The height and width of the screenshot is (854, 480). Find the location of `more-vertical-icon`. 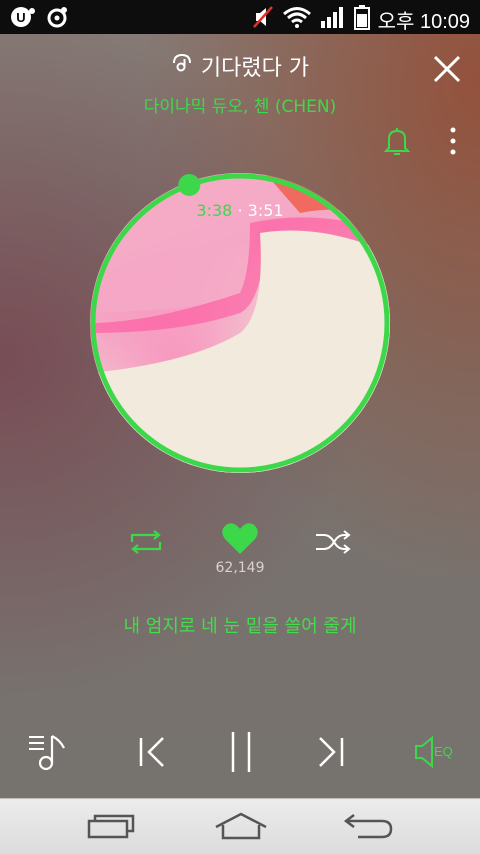

more-vertical-icon is located at coordinates (453, 141).